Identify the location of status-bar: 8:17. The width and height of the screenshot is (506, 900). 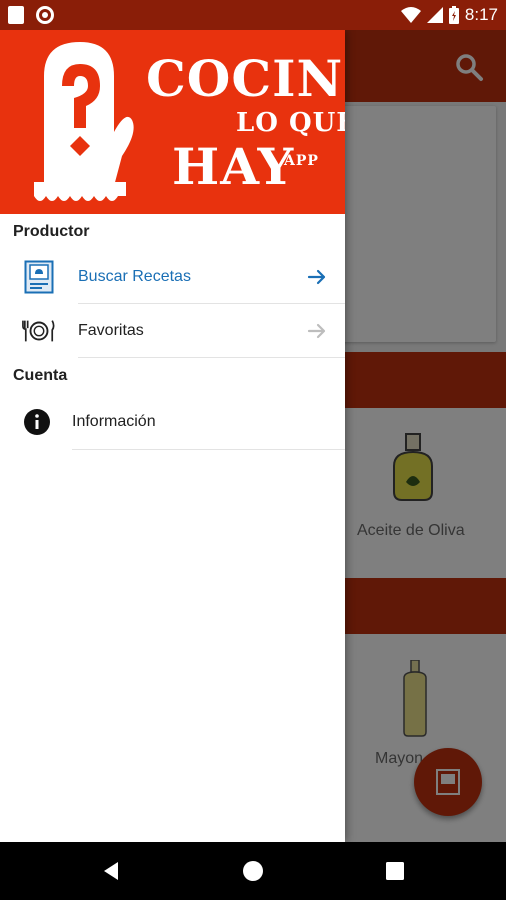
(253, 15).